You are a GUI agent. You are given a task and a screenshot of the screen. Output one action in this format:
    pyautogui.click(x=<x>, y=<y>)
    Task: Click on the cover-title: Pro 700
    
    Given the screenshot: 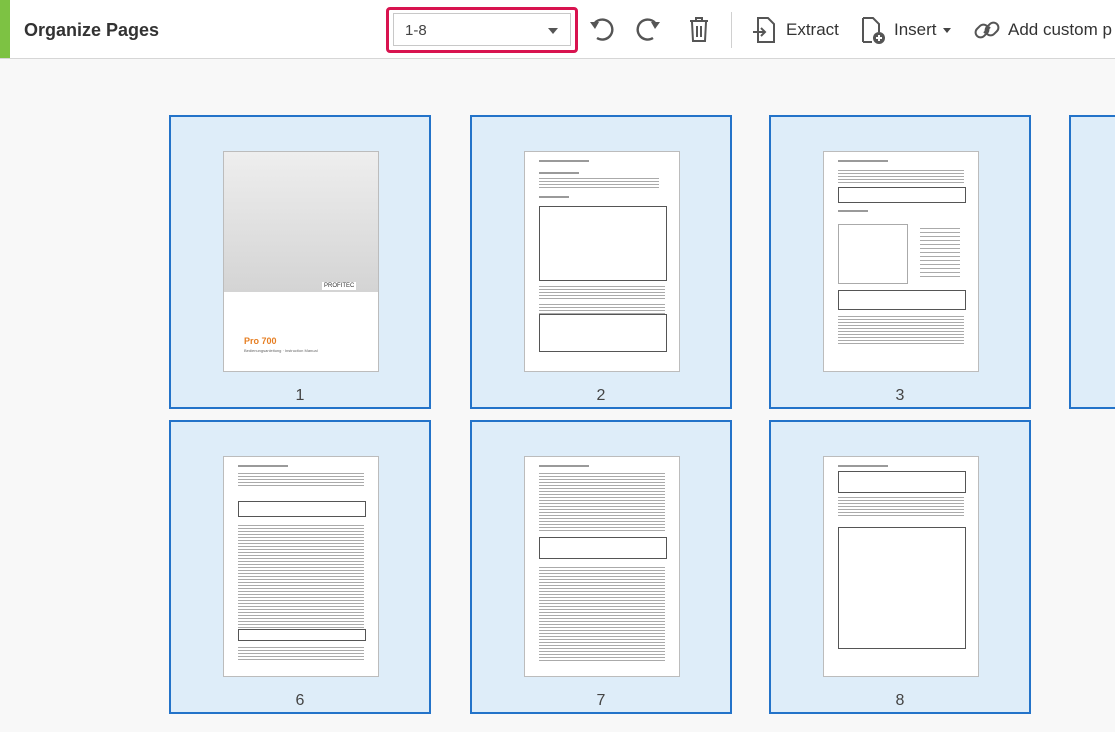 What is the action you would take?
    pyautogui.click(x=260, y=341)
    